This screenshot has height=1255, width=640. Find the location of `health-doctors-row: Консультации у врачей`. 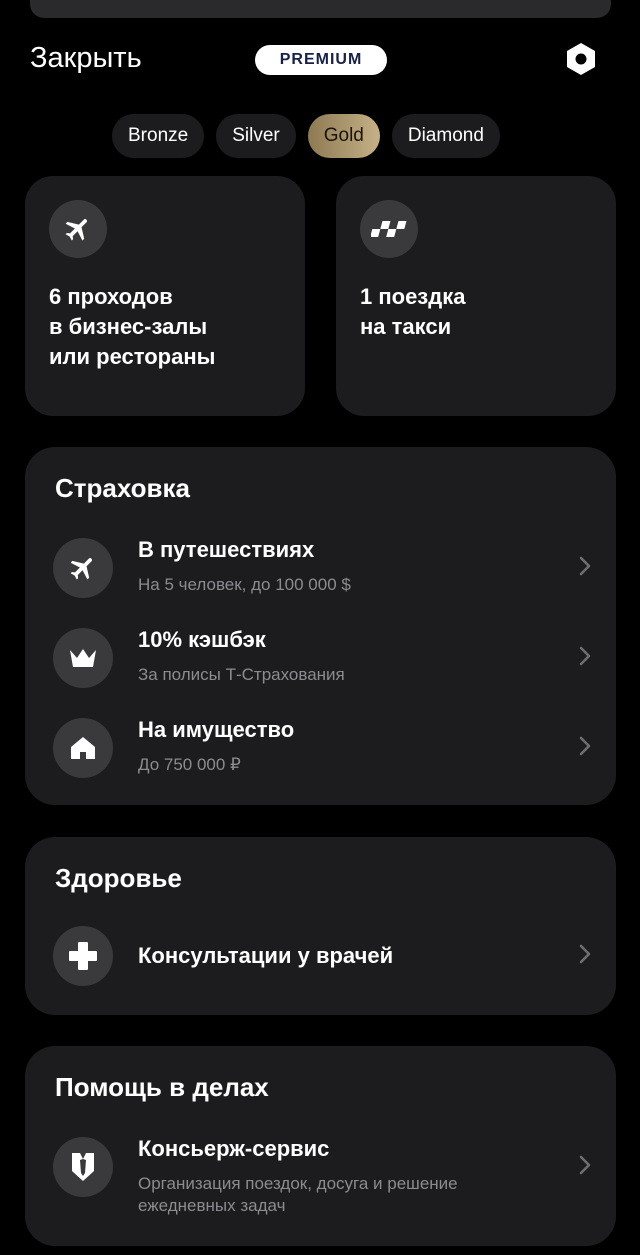

health-doctors-row: Консультации у врачей is located at coordinates (320, 955).